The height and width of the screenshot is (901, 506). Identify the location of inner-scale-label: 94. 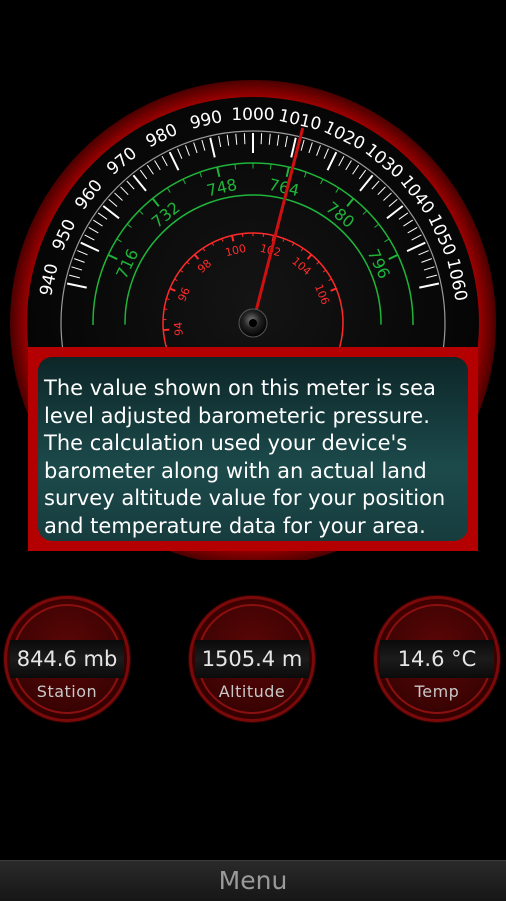
(179, 328).